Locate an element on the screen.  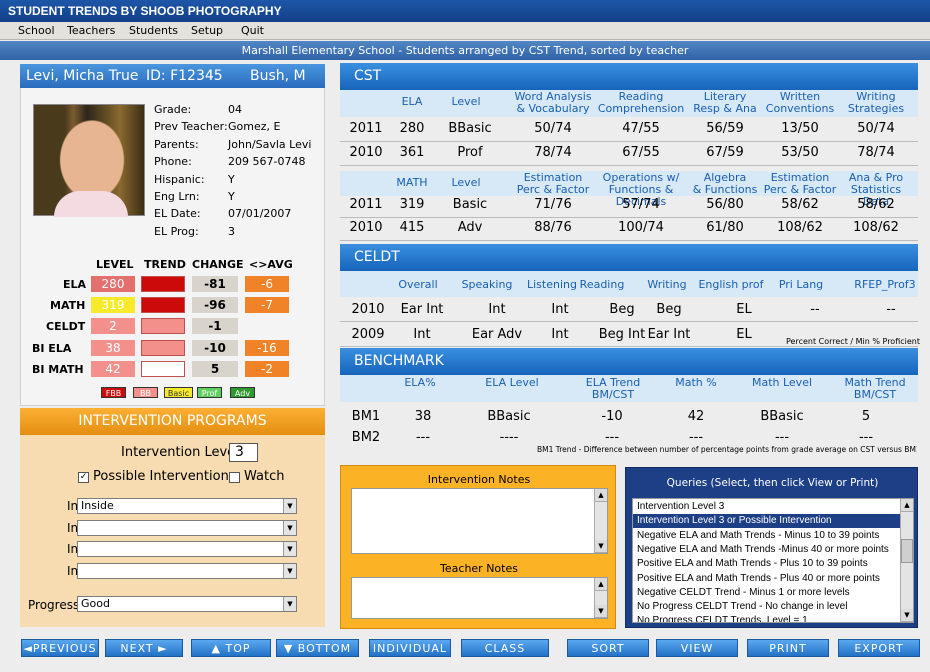
view-button: VIEW is located at coordinates (697, 648).